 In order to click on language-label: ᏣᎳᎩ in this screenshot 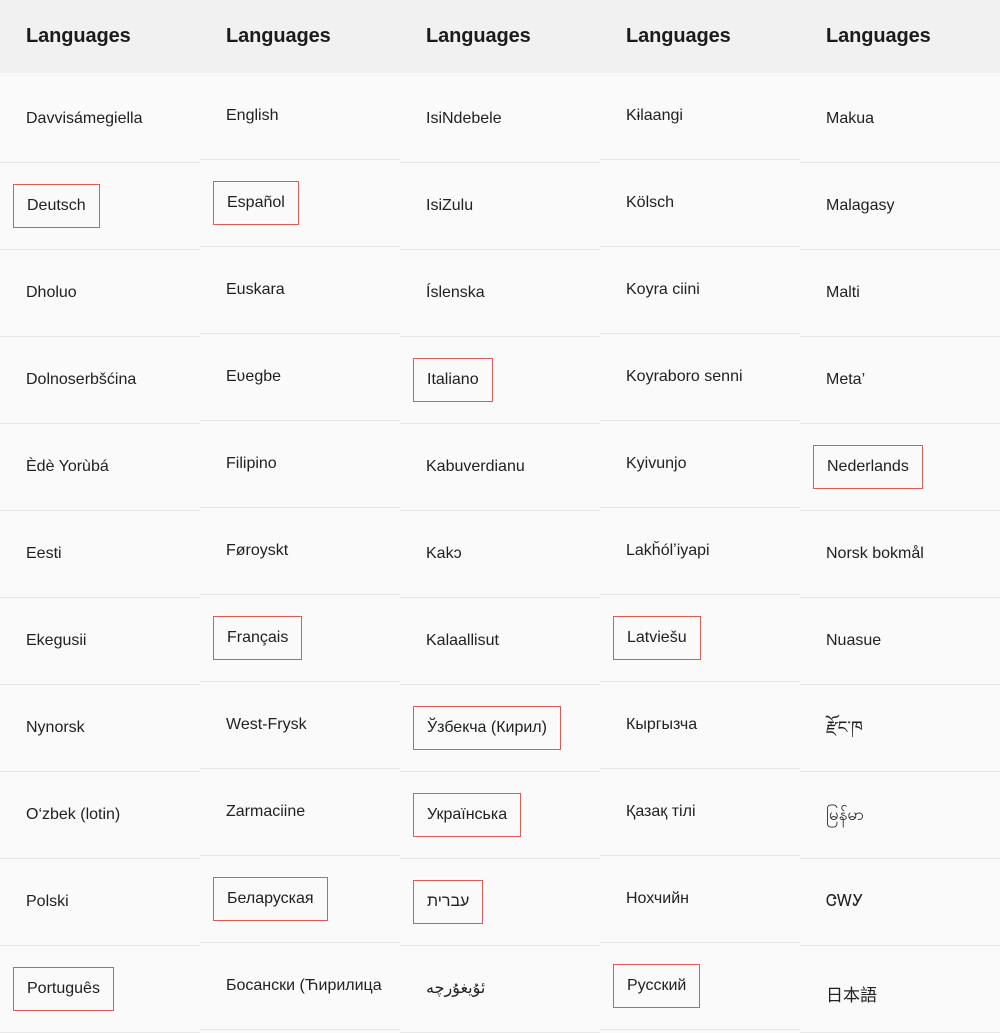, I will do `click(845, 901)`.